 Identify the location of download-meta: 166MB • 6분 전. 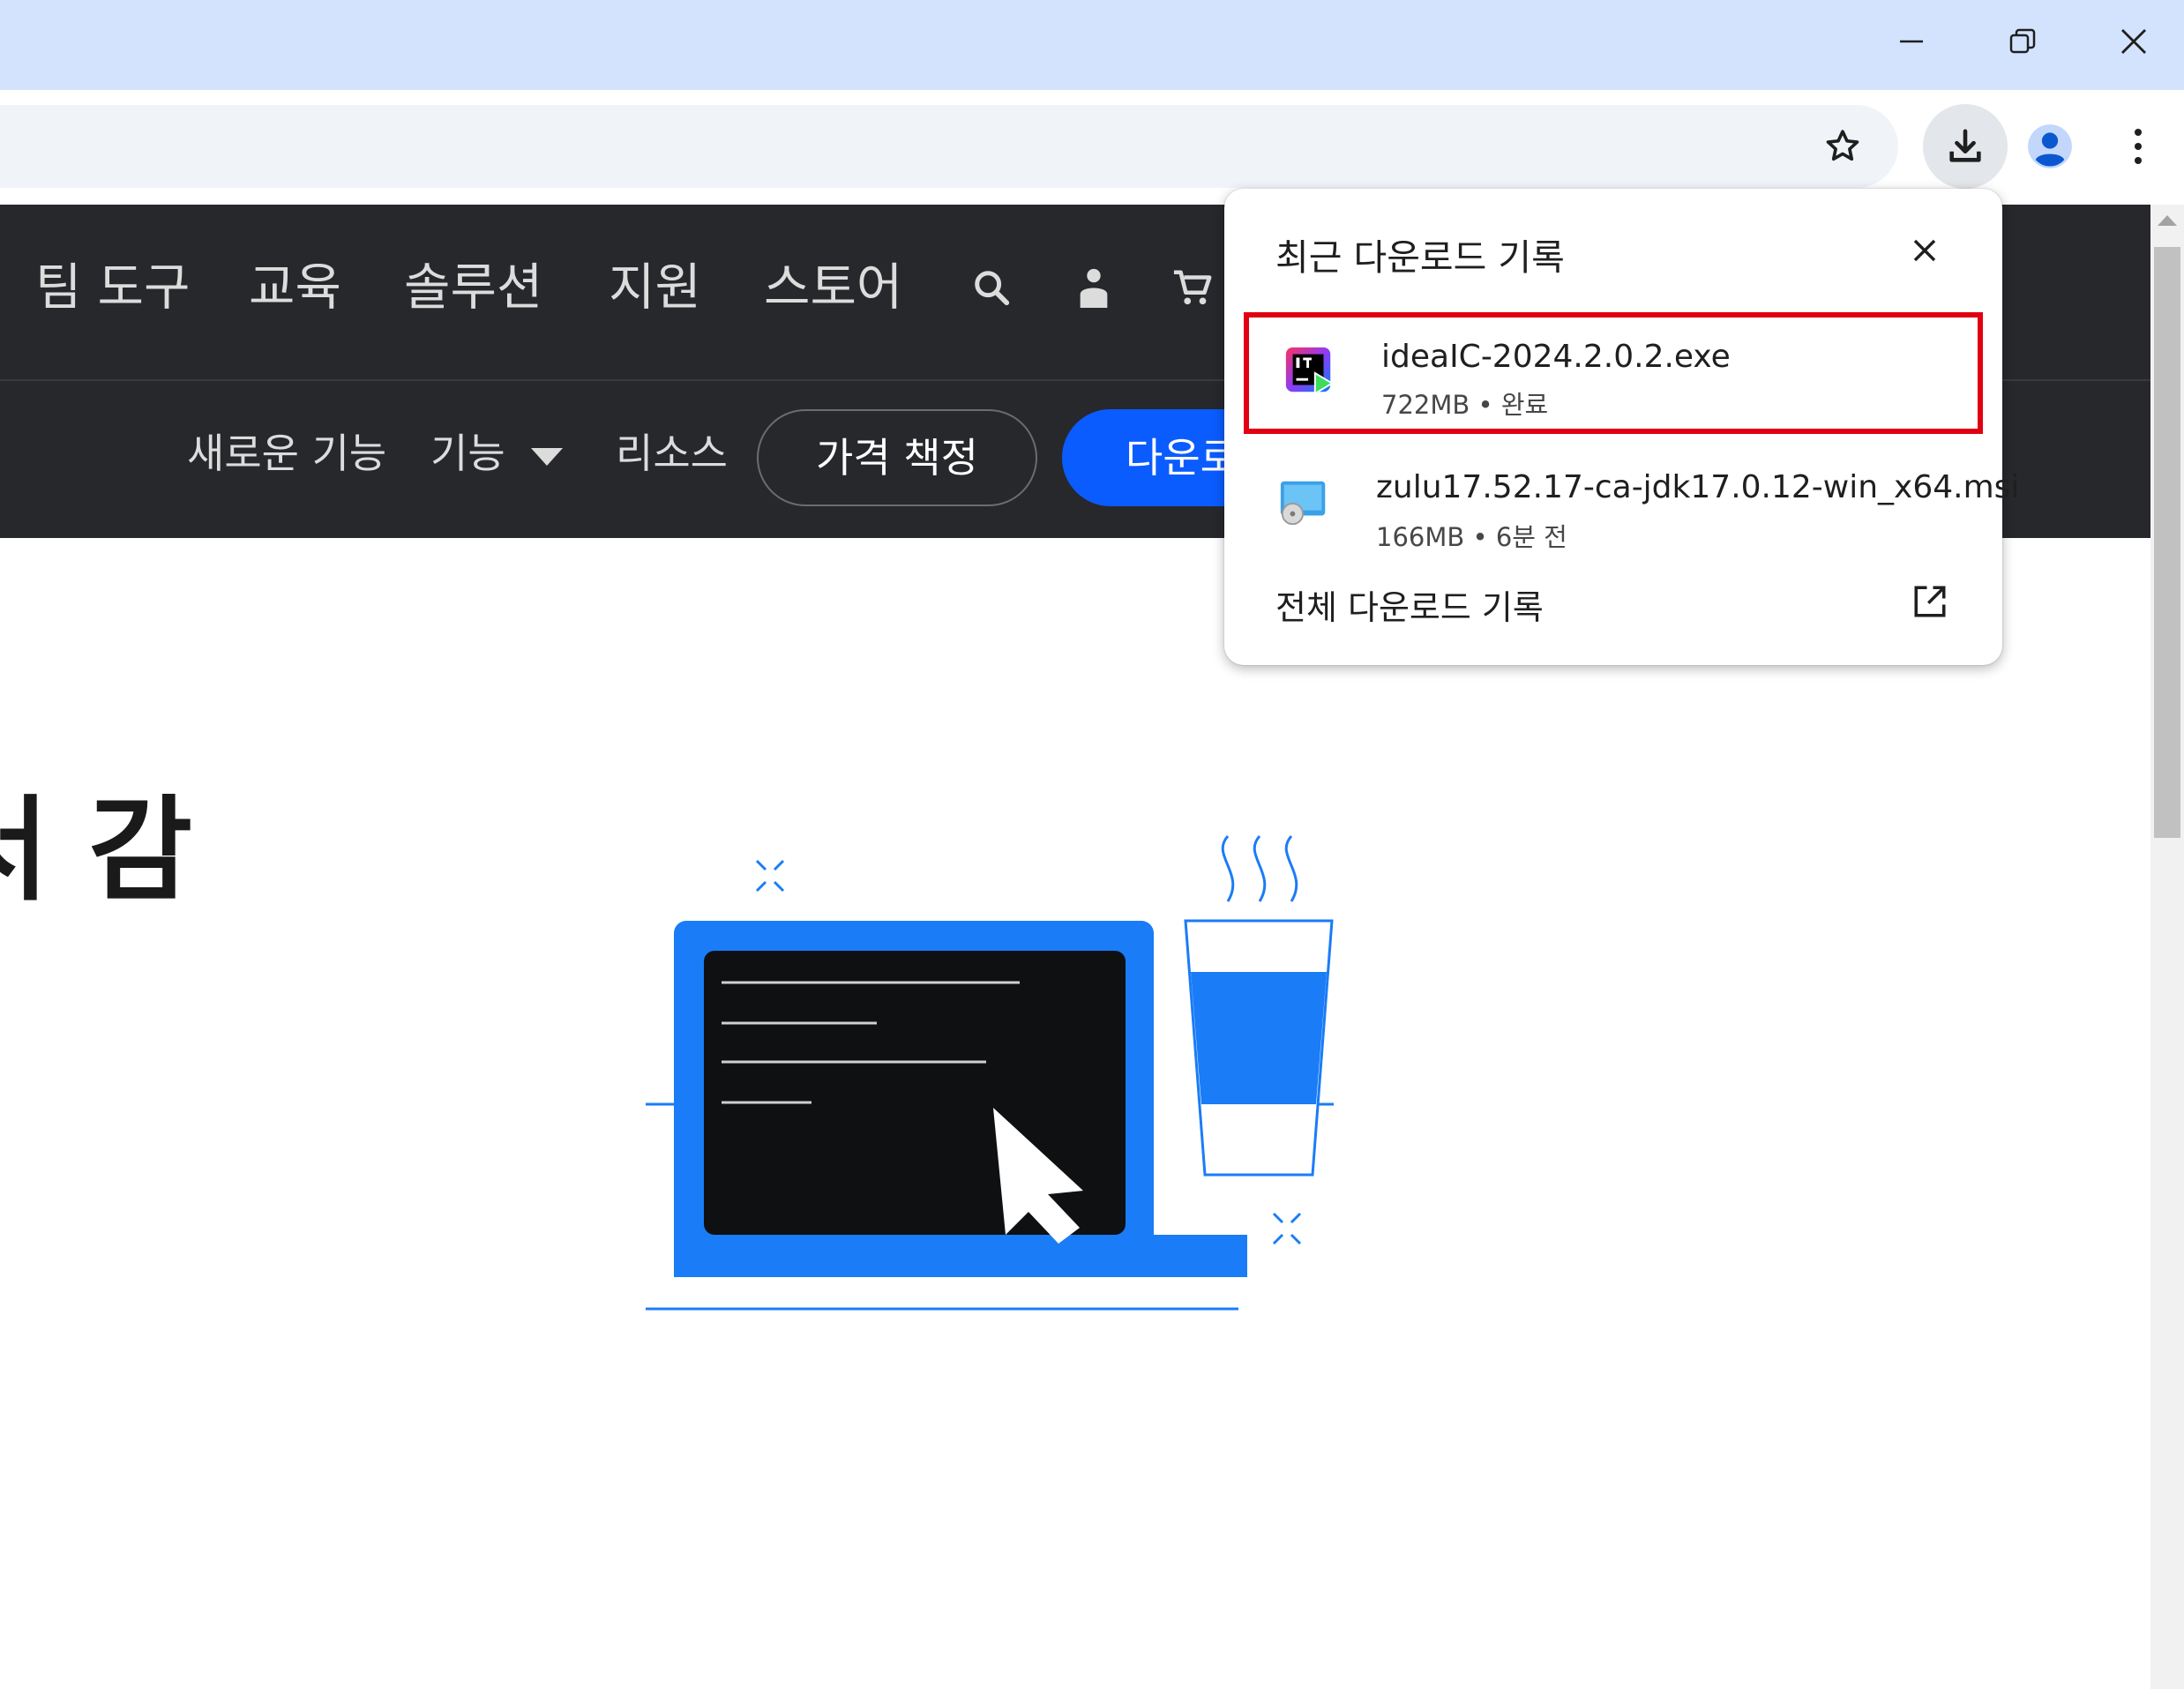
(1471, 536).